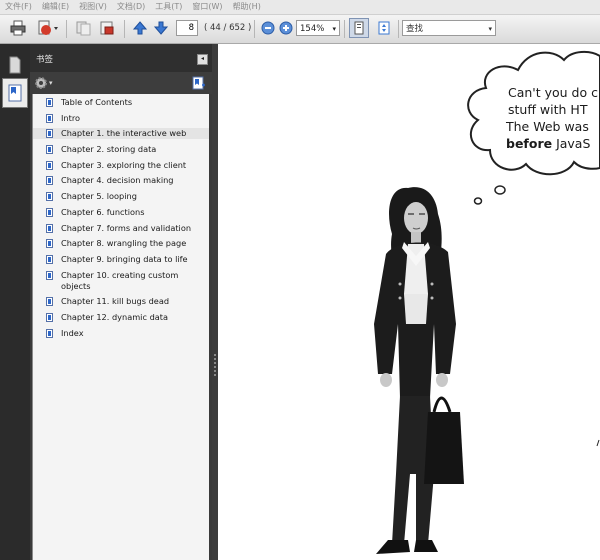 This screenshot has height=560, width=600. What do you see at coordinates (121, 102) in the screenshot?
I see `bookmark-item: Table of Contents` at bounding box center [121, 102].